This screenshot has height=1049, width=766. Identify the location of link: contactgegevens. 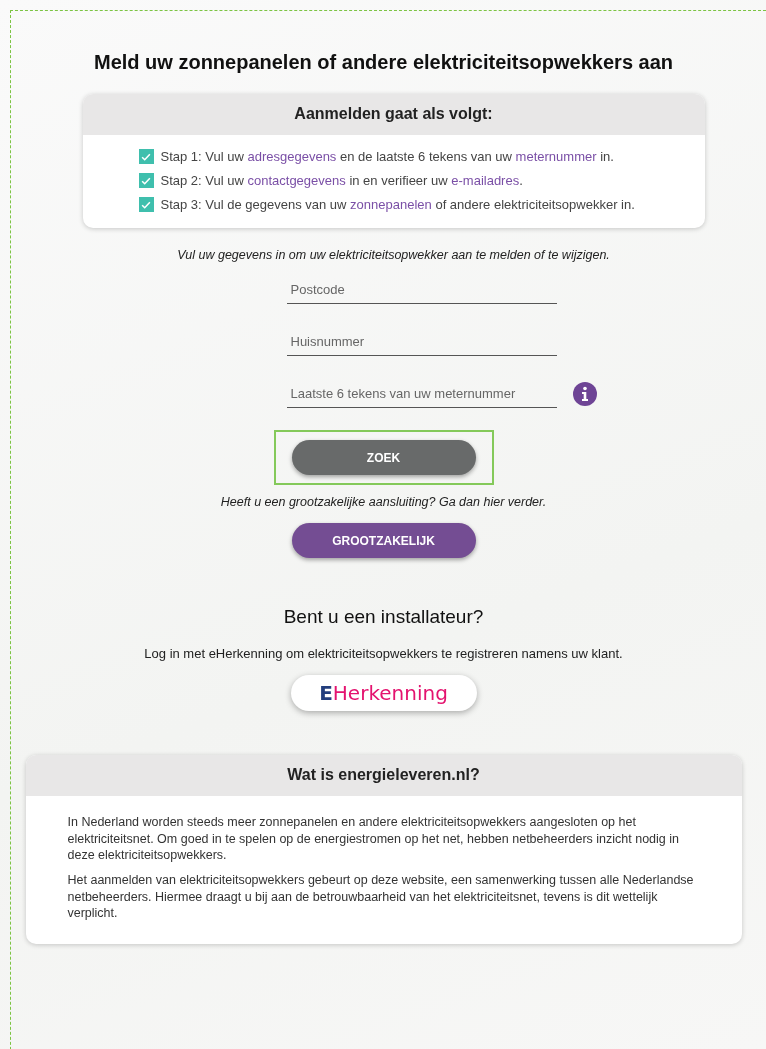
(296, 180).